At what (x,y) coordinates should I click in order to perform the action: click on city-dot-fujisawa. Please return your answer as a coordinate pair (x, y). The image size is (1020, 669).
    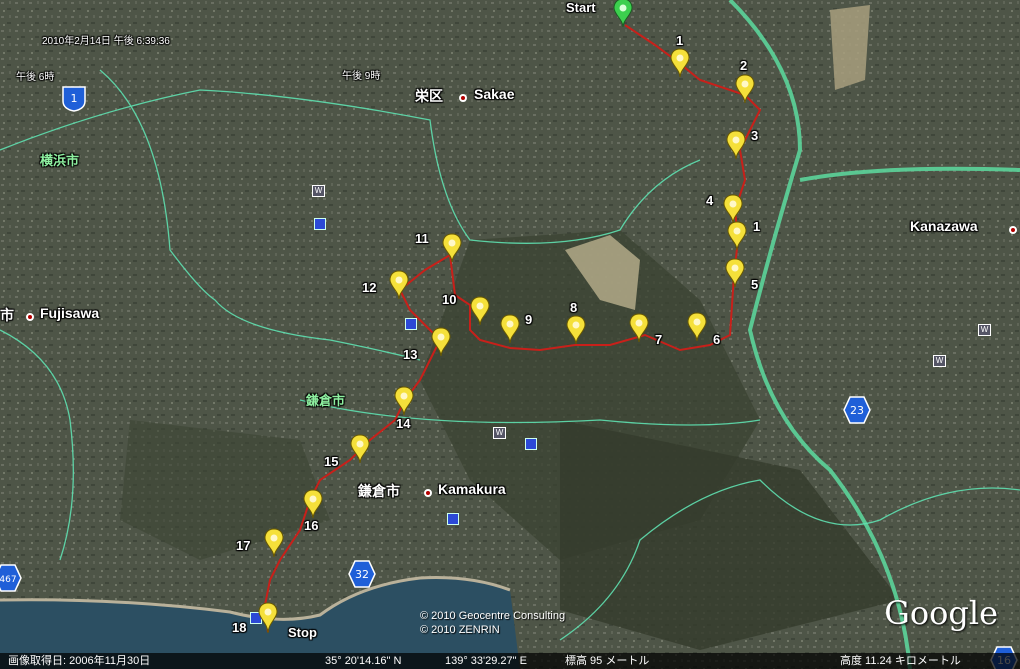
    Looking at the image, I should click on (30, 317).